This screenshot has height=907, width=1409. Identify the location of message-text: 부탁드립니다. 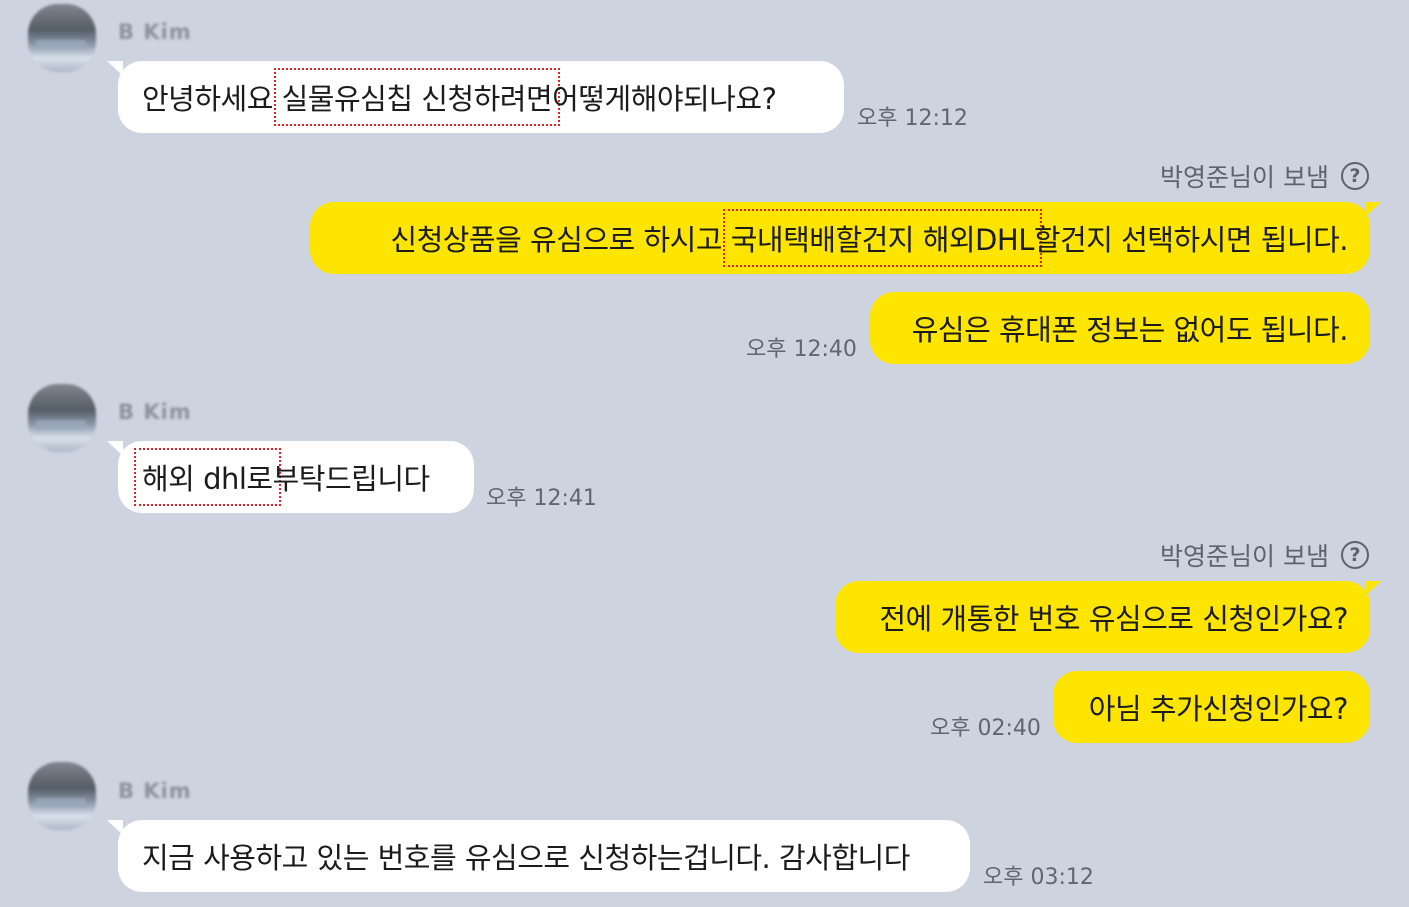
(351, 479).